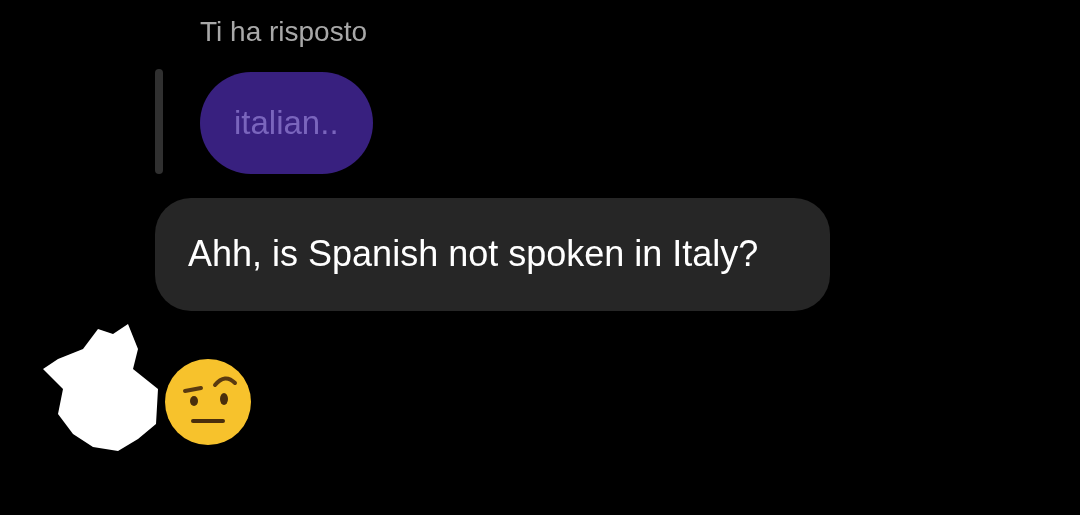  Describe the element at coordinates (208, 401) in the screenshot. I see `raised-eyebrow-emoji-icon` at that location.